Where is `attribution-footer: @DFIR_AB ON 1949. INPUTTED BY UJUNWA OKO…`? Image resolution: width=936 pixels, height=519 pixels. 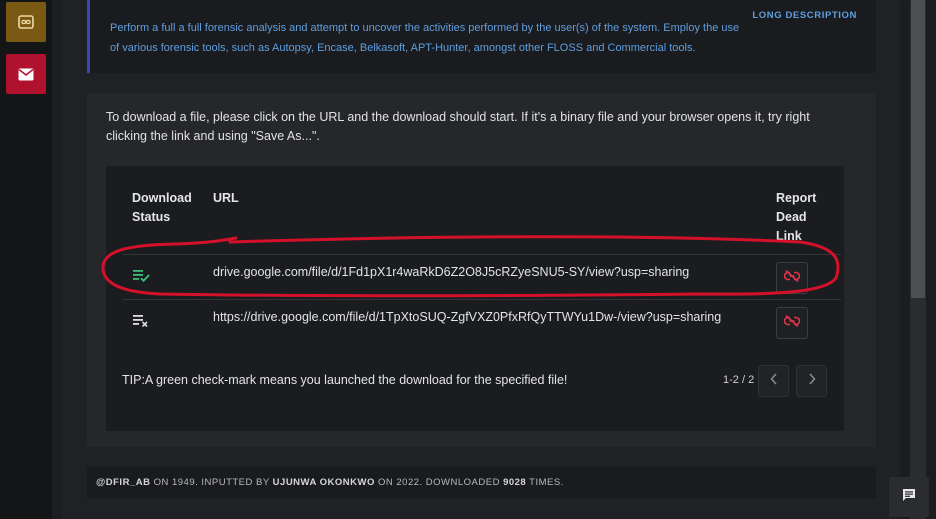 attribution-footer: @DFIR_AB ON 1949. INPUTTED BY UJUNWA OKO… is located at coordinates (481, 482).